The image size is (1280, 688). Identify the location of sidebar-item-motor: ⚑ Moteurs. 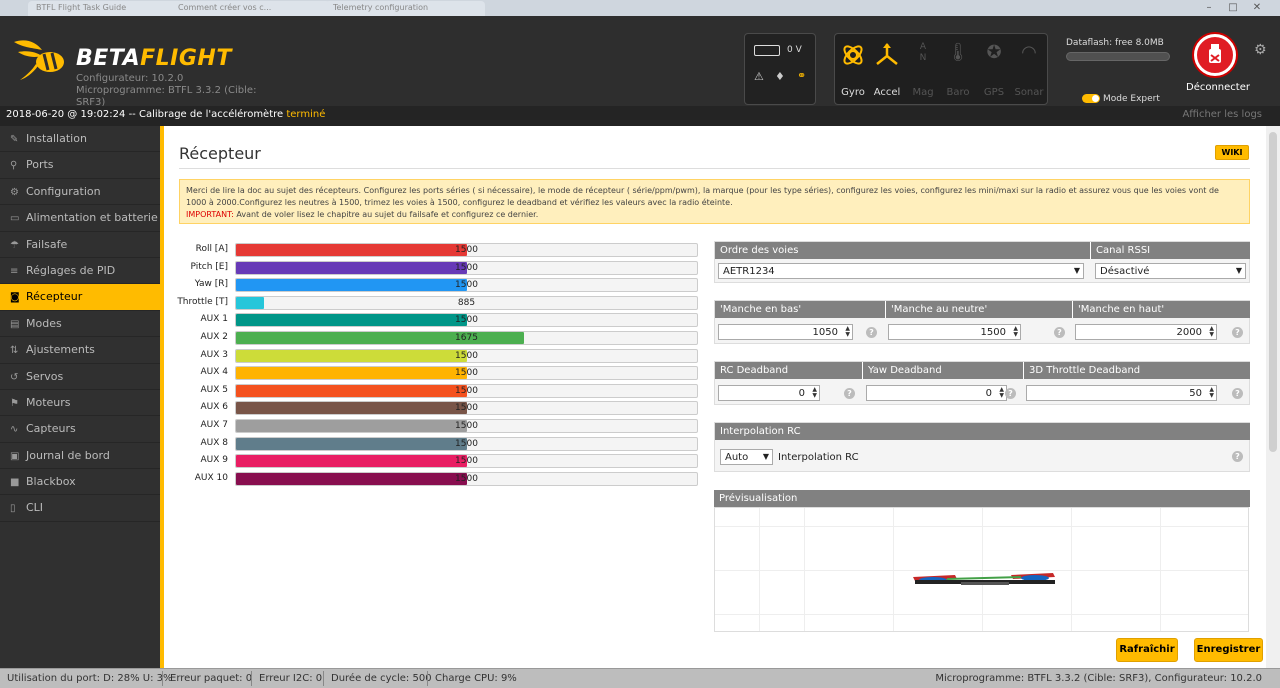
(80, 403).